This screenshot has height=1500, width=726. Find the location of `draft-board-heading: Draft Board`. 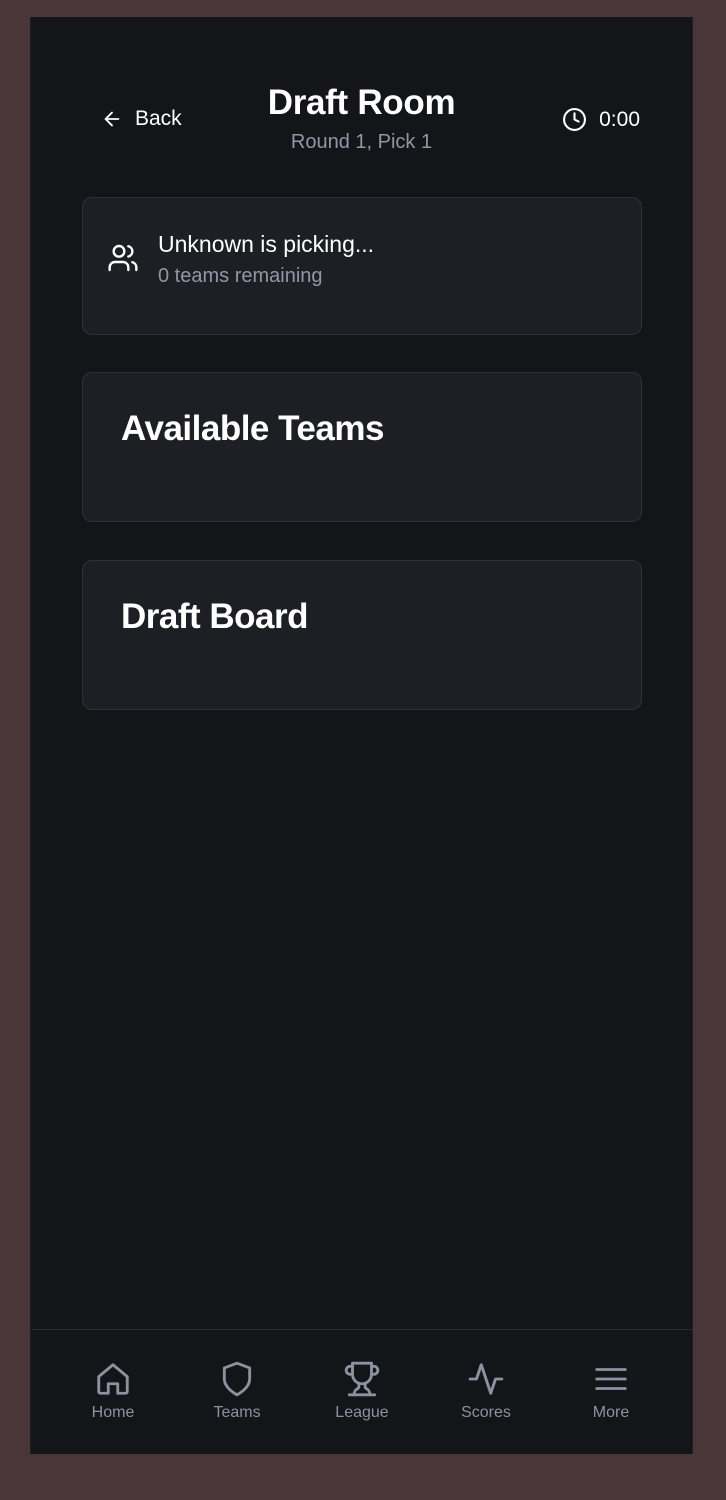

draft-board-heading: Draft Board is located at coordinates (215, 616).